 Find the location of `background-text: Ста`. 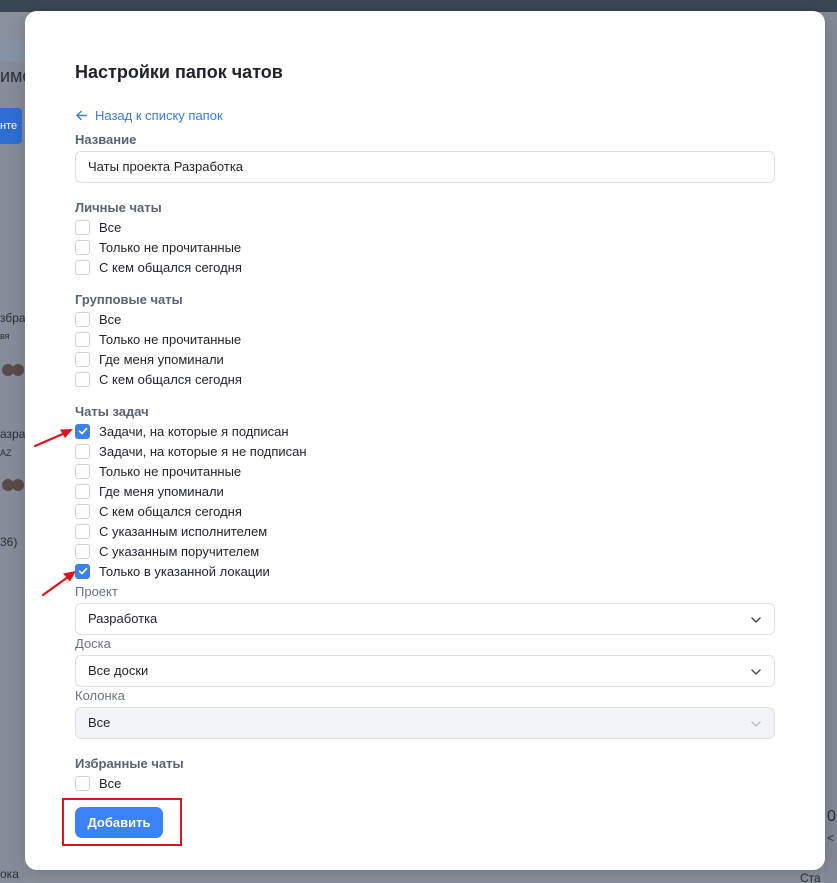

background-text: Ста is located at coordinates (810, 877).